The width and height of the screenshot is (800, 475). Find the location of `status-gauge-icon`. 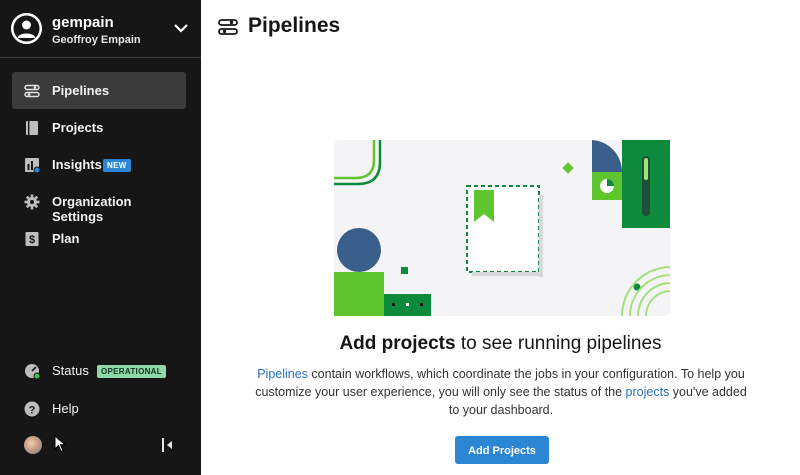

status-gauge-icon is located at coordinates (32, 371).